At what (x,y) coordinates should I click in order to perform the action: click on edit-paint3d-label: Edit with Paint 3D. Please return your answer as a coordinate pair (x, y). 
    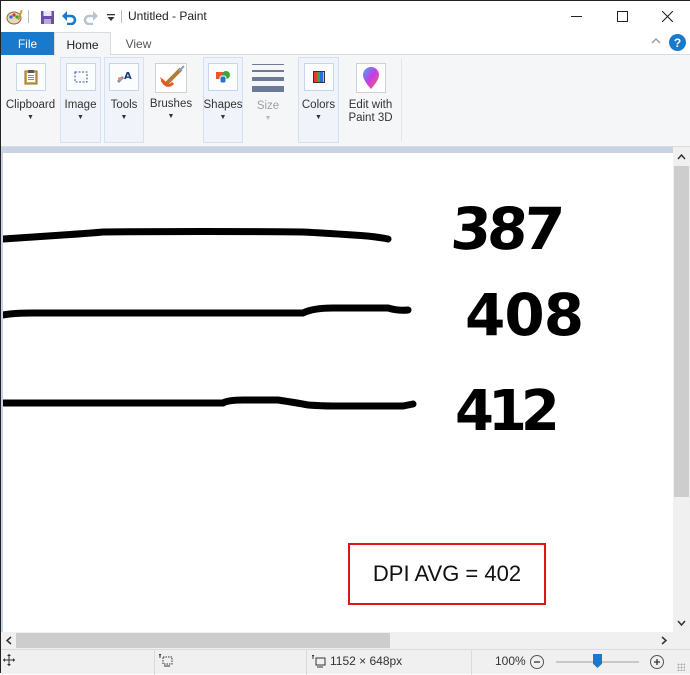
    Looking at the image, I should click on (370, 112).